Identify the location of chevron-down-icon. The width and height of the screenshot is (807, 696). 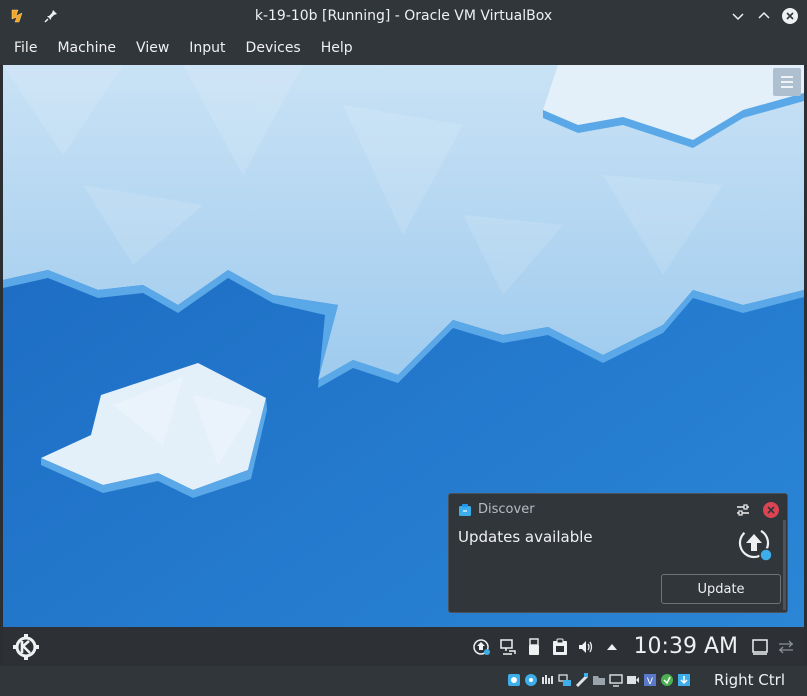
(738, 17).